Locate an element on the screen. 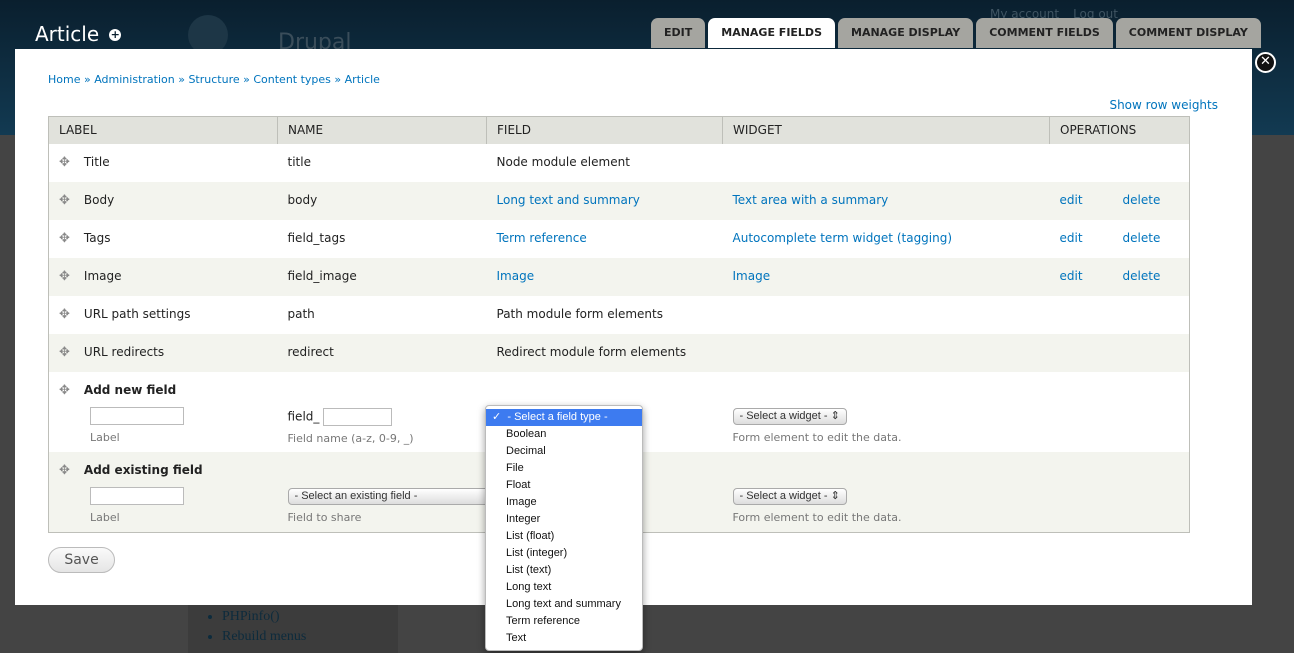 Image resolution: width=1294 pixels, height=653 pixels. save-button: Save is located at coordinates (81, 560).